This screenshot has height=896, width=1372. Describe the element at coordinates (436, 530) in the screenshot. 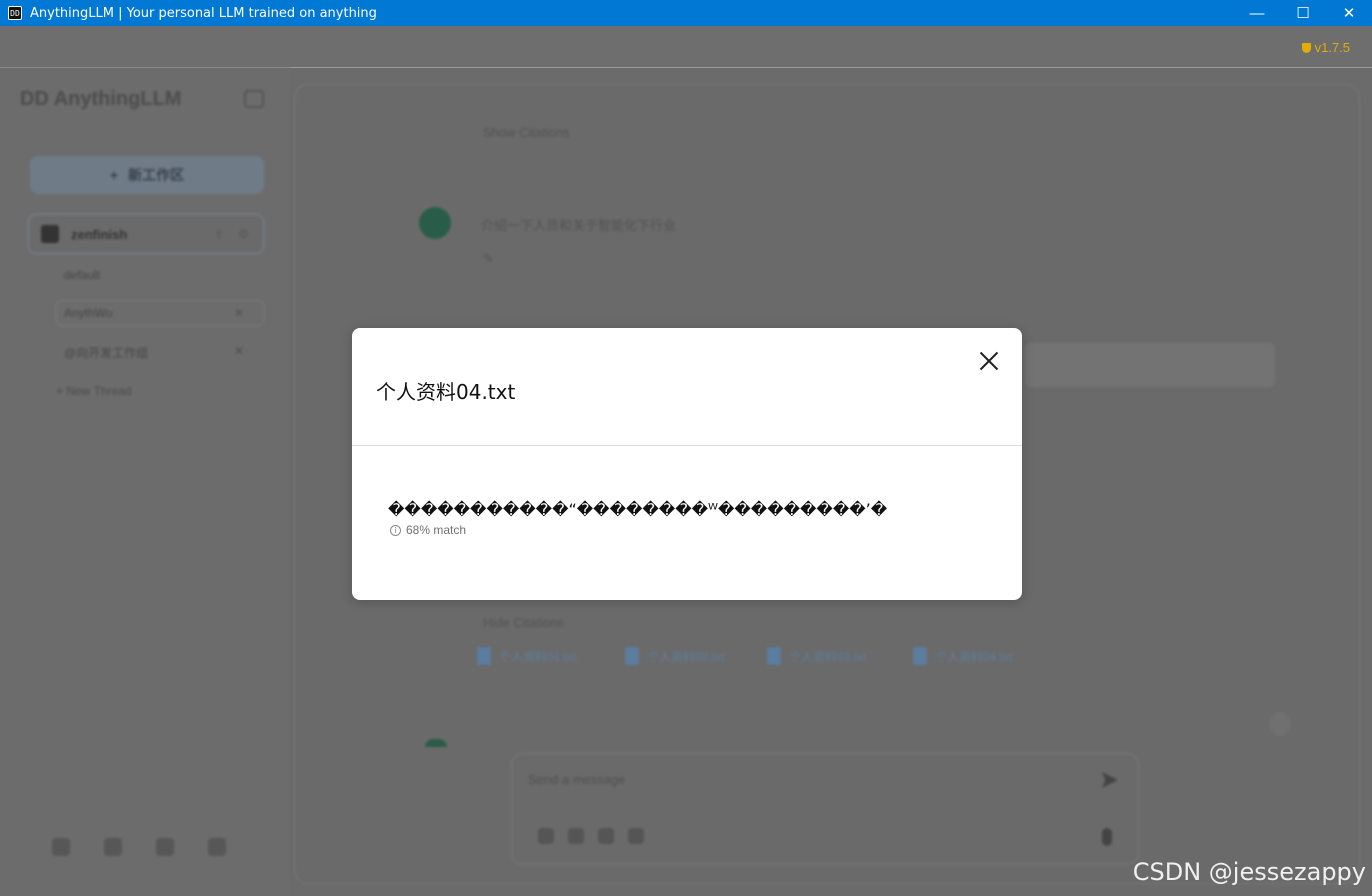

I see `match-label: 68% match` at that location.